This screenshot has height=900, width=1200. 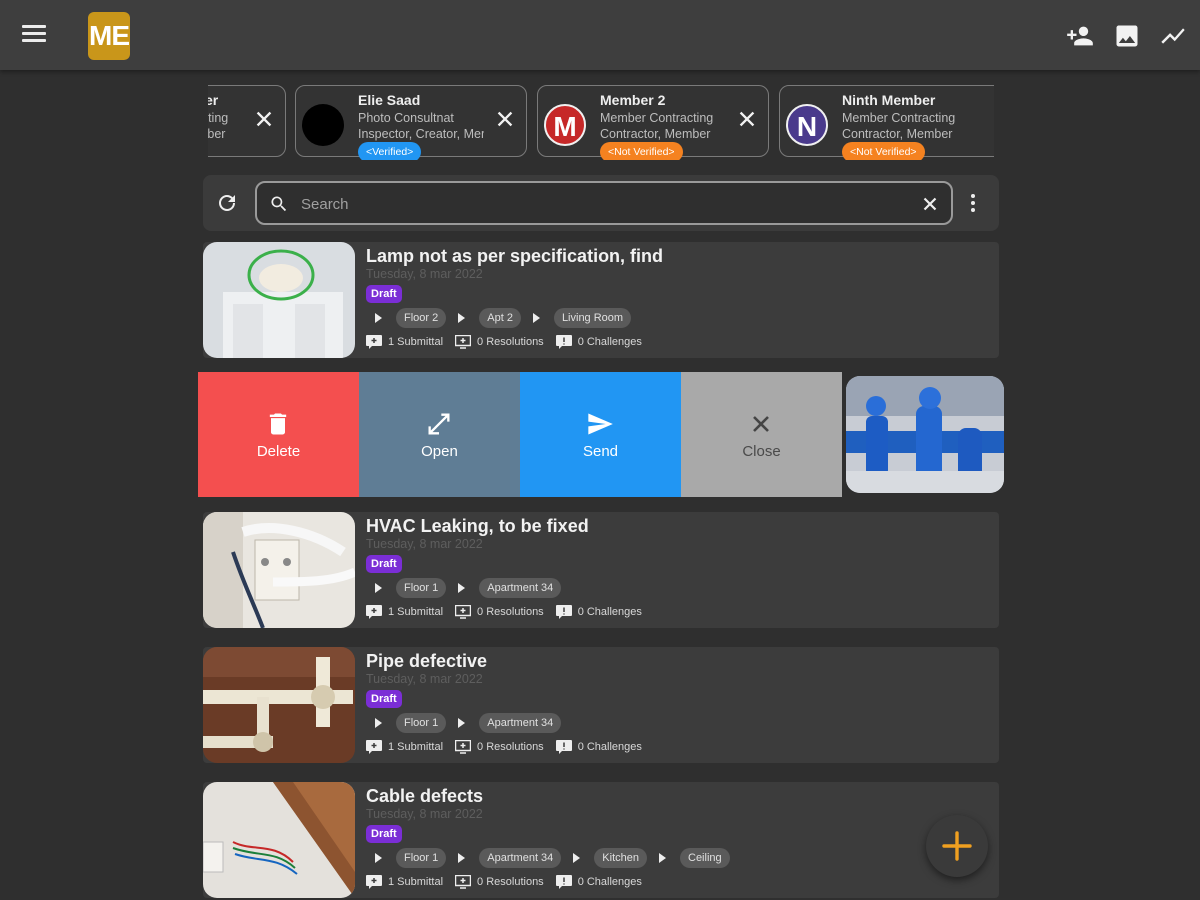 I want to click on add-issue-button, so click(x=957, y=846).